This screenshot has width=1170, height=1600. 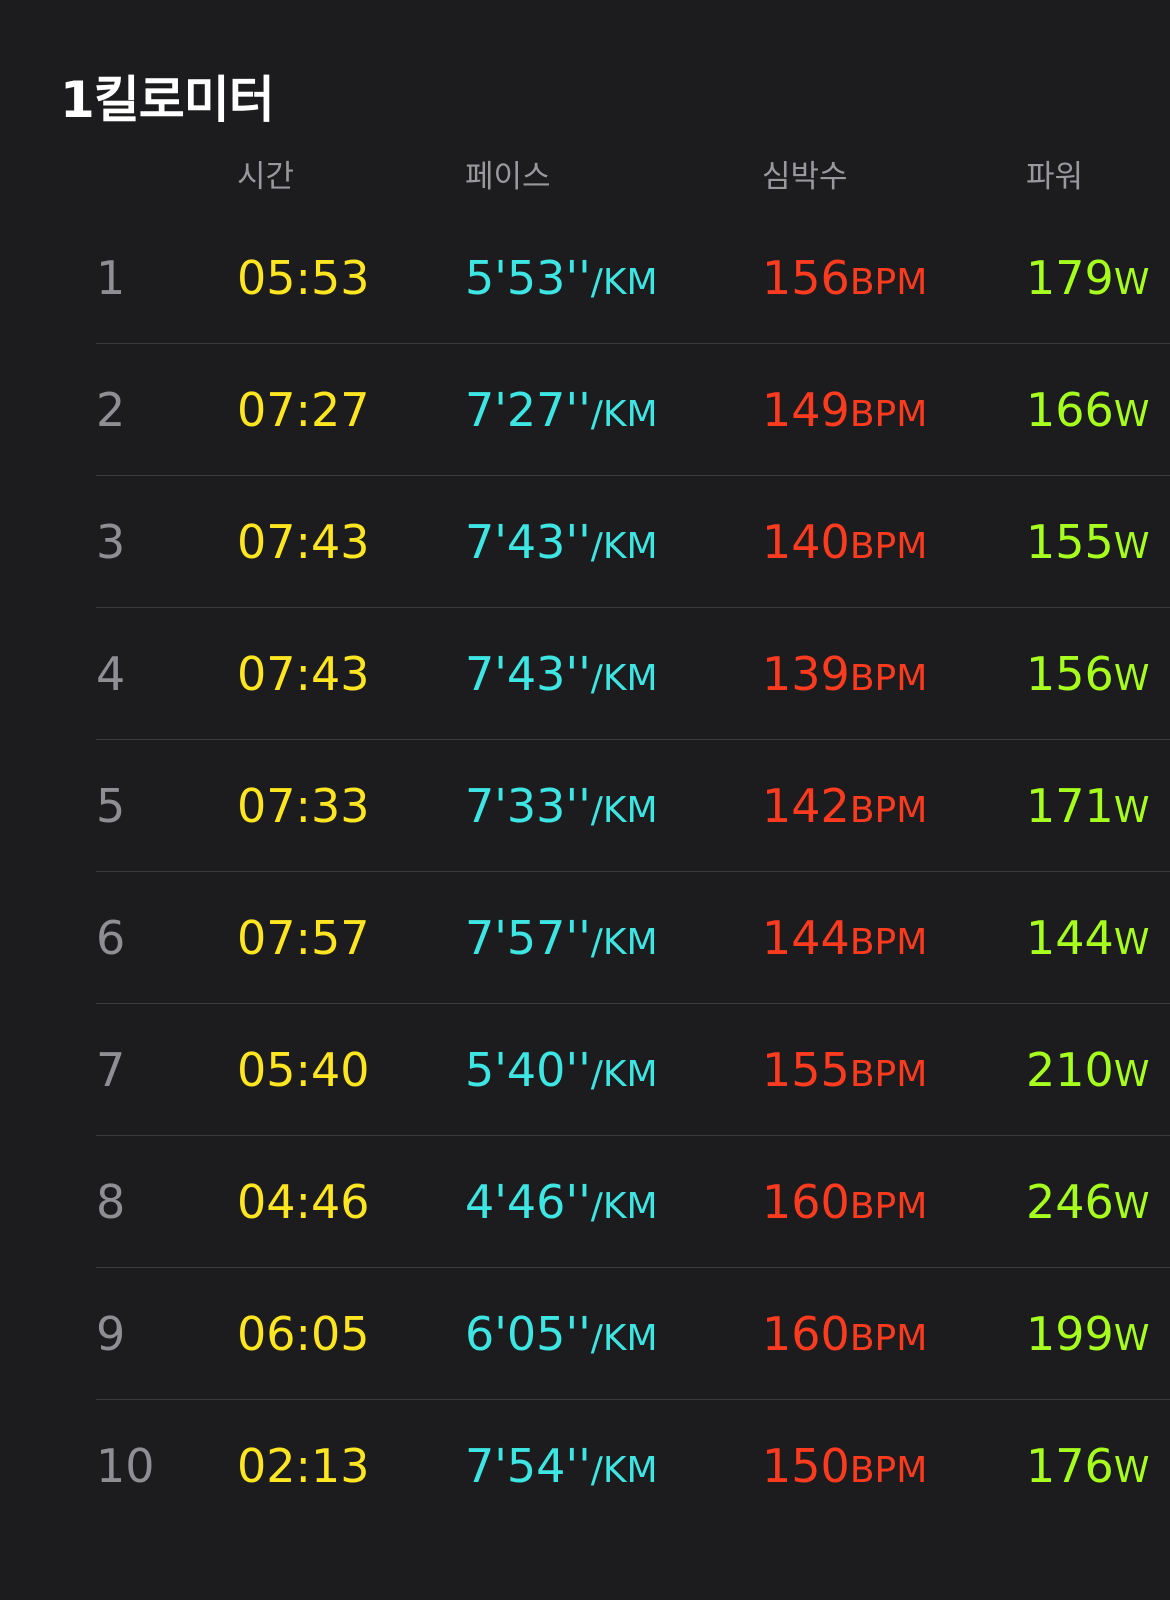 What do you see at coordinates (1087, 1070) in the screenshot?
I see `split-power: 210W` at bounding box center [1087, 1070].